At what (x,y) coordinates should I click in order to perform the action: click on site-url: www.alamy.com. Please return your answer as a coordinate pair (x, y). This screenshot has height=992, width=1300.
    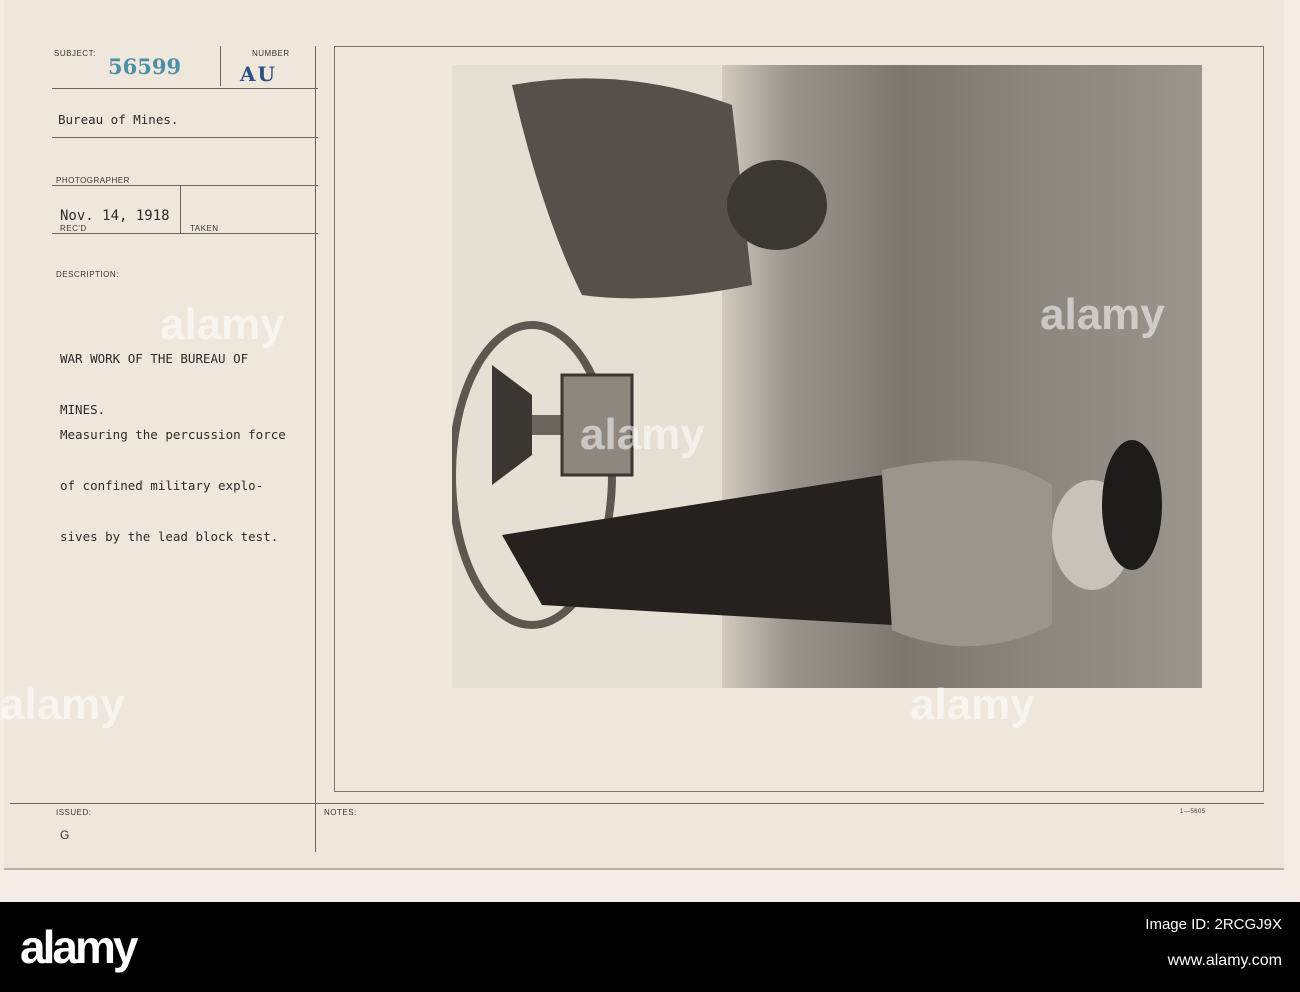
    Looking at the image, I should click on (1225, 961).